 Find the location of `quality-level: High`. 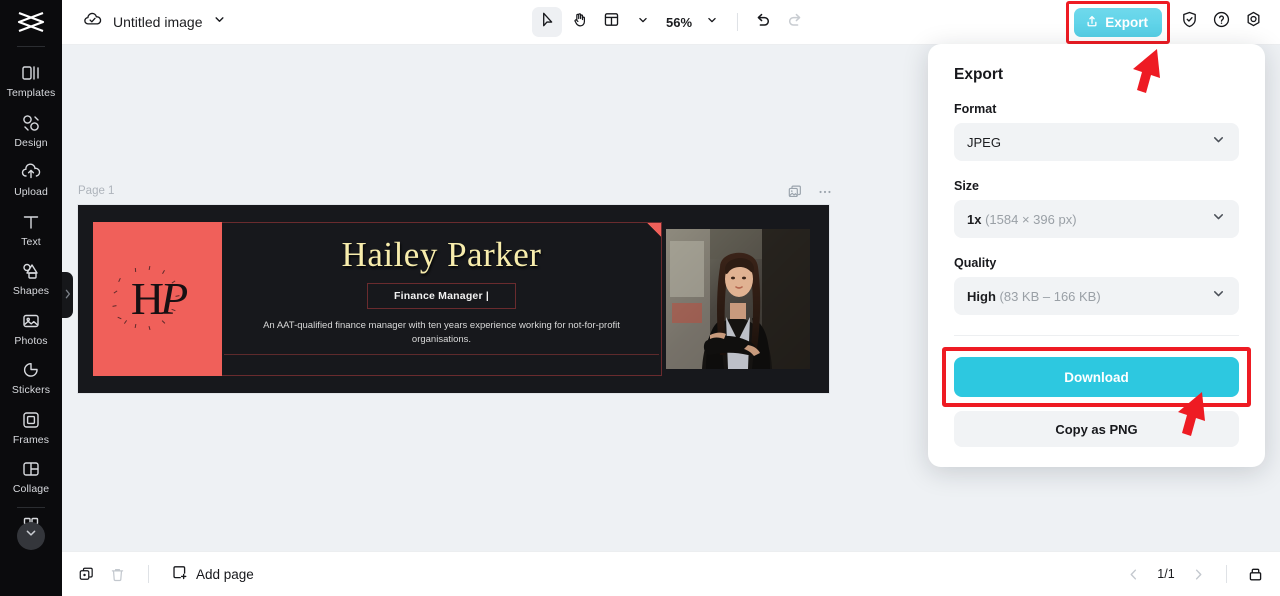

quality-level: High is located at coordinates (981, 296).